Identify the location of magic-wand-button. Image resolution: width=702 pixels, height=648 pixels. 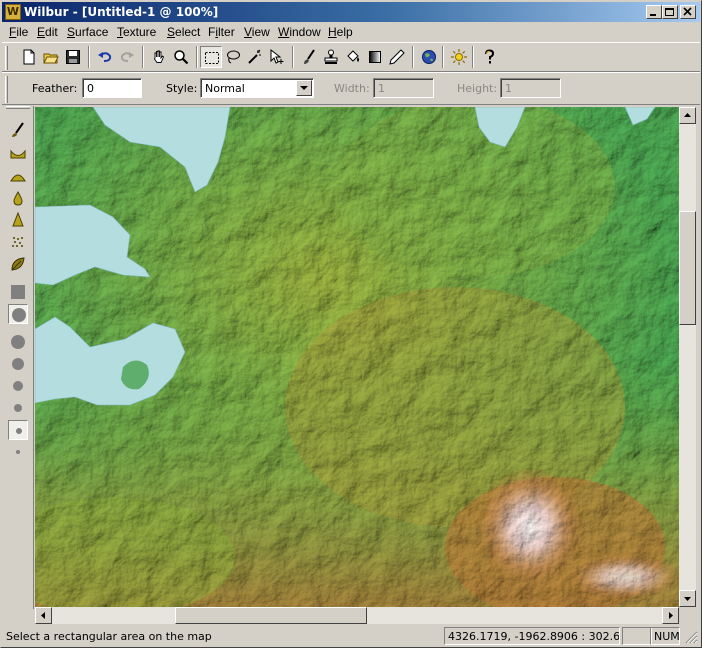
(255, 57).